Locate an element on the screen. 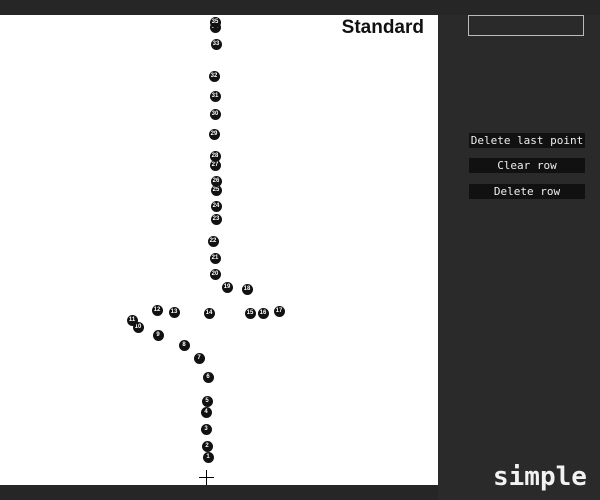  point-marker: 18 is located at coordinates (247, 289).